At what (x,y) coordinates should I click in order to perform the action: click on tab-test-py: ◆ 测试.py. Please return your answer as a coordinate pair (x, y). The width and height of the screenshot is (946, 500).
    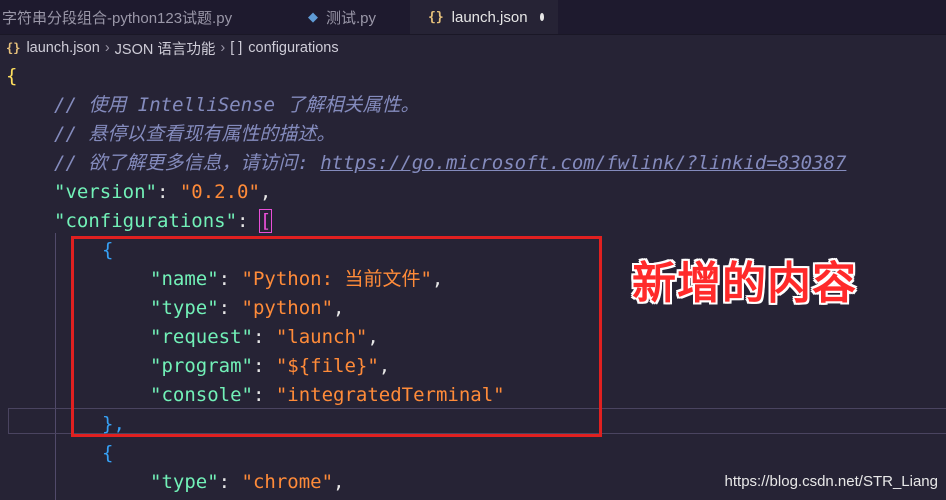
    Looking at the image, I should click on (347, 17).